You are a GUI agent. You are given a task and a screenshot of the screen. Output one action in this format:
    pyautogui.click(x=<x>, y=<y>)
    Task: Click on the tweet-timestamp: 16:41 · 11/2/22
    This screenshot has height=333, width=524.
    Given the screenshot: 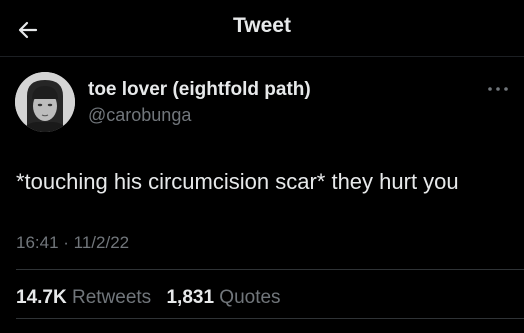 What is the action you would take?
    pyautogui.click(x=72, y=243)
    